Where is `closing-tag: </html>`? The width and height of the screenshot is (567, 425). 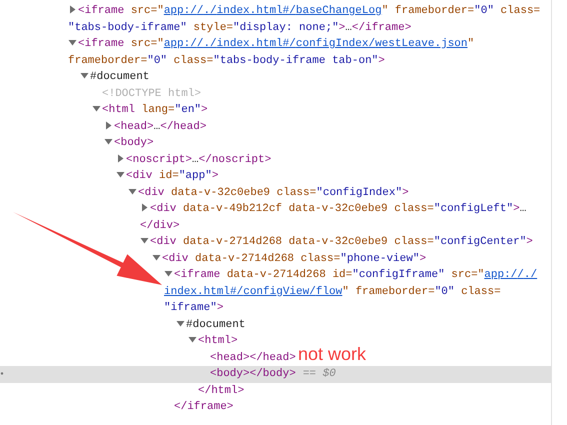
closing-tag: </html> is located at coordinates (221, 390).